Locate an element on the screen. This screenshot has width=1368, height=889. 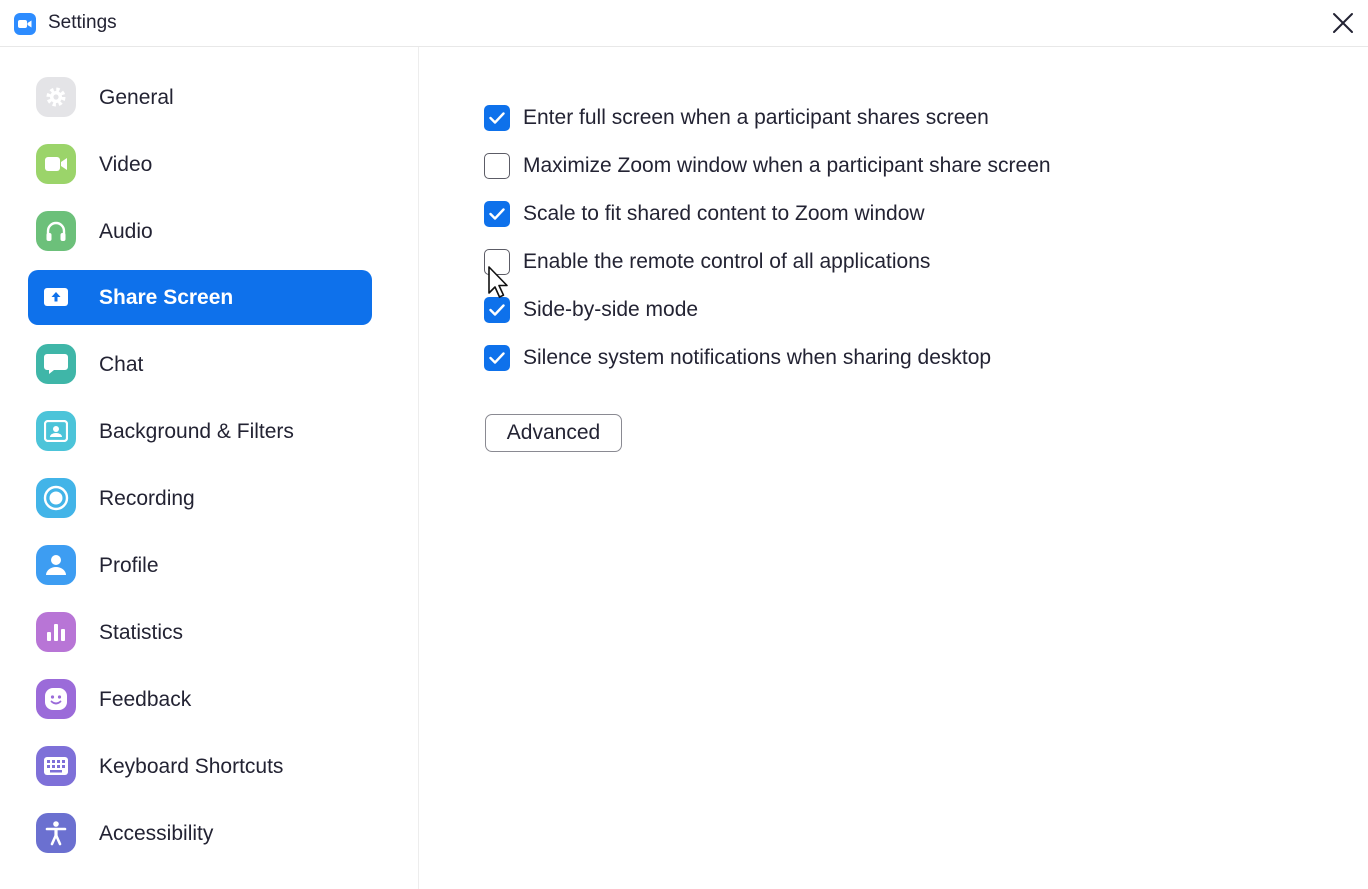
zoom-camera-icon is located at coordinates (25, 24).